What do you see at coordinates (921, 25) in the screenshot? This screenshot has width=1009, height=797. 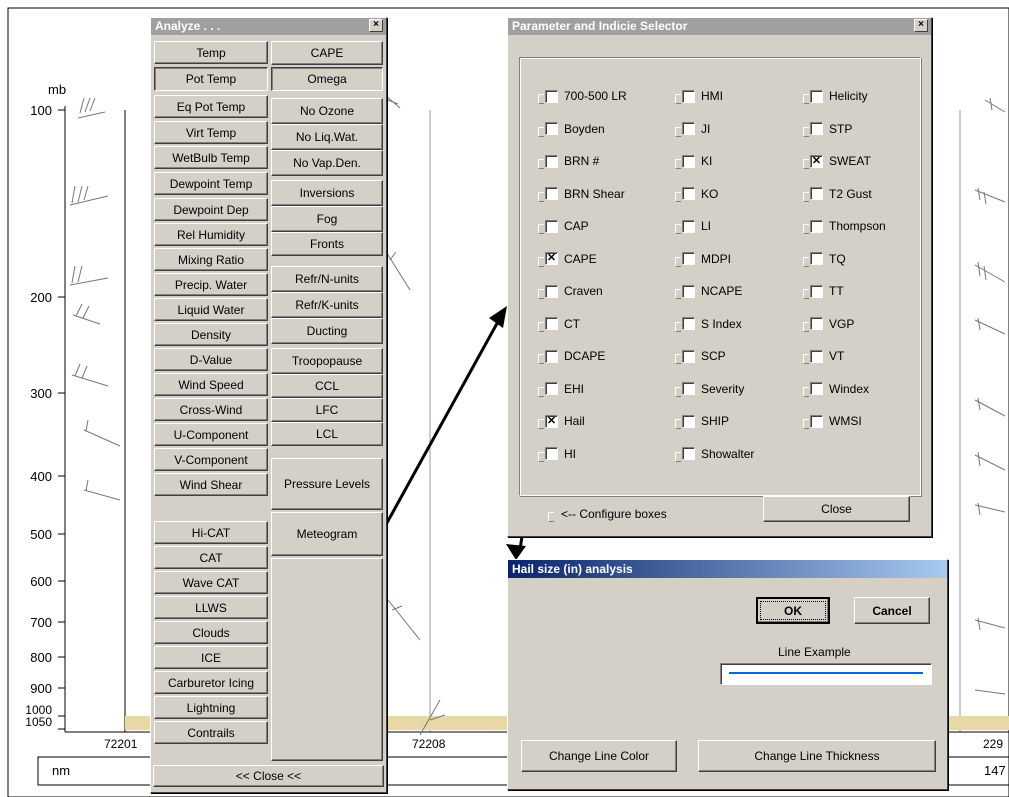 I see `close-icon: ×` at bounding box center [921, 25].